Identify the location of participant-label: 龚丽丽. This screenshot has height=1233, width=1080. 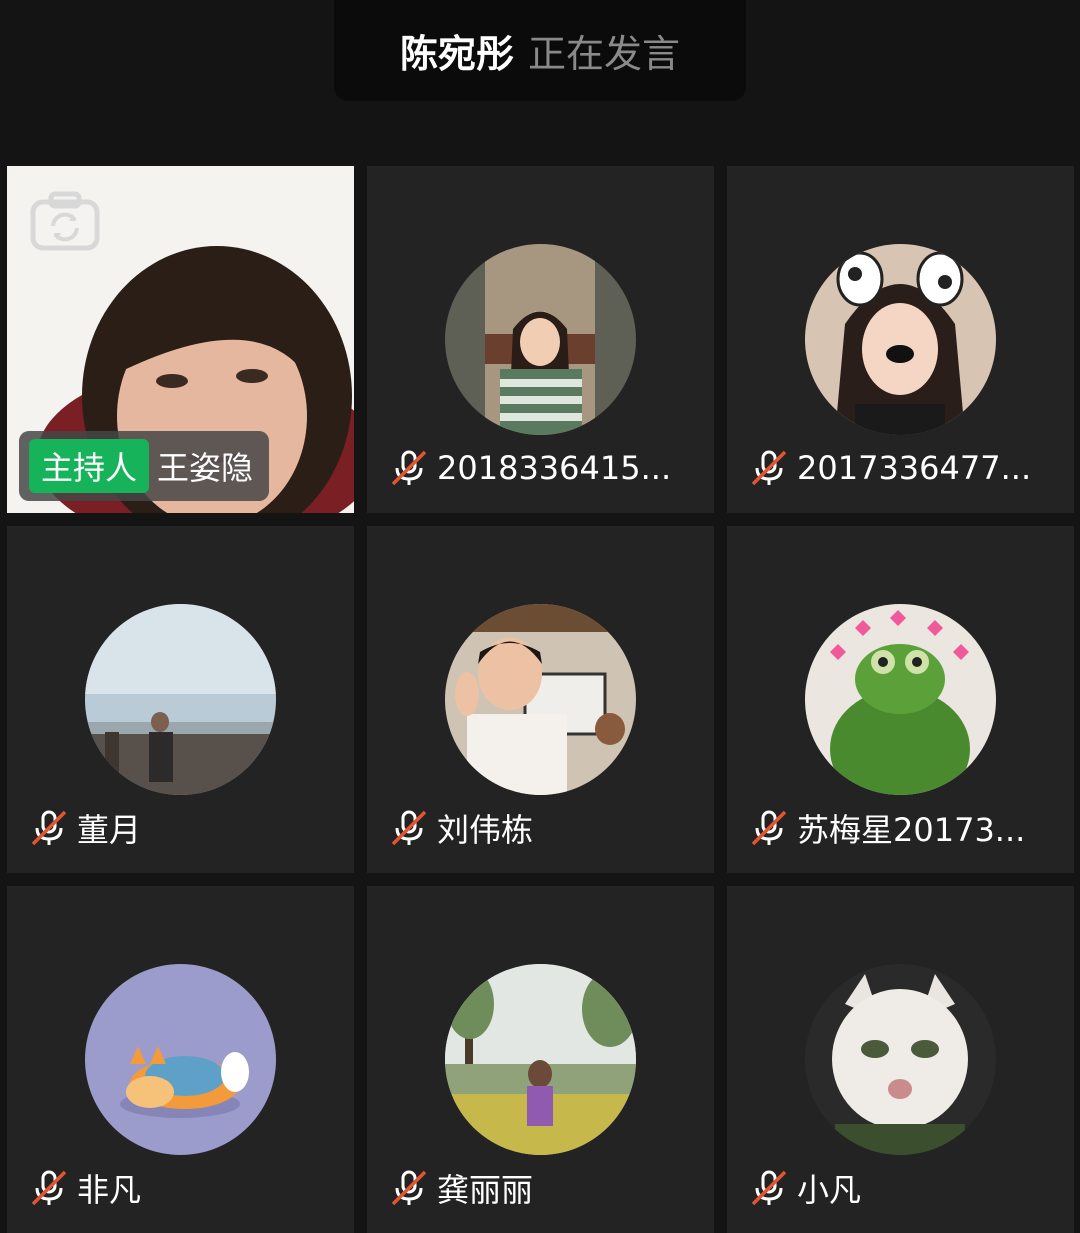
(461, 1188).